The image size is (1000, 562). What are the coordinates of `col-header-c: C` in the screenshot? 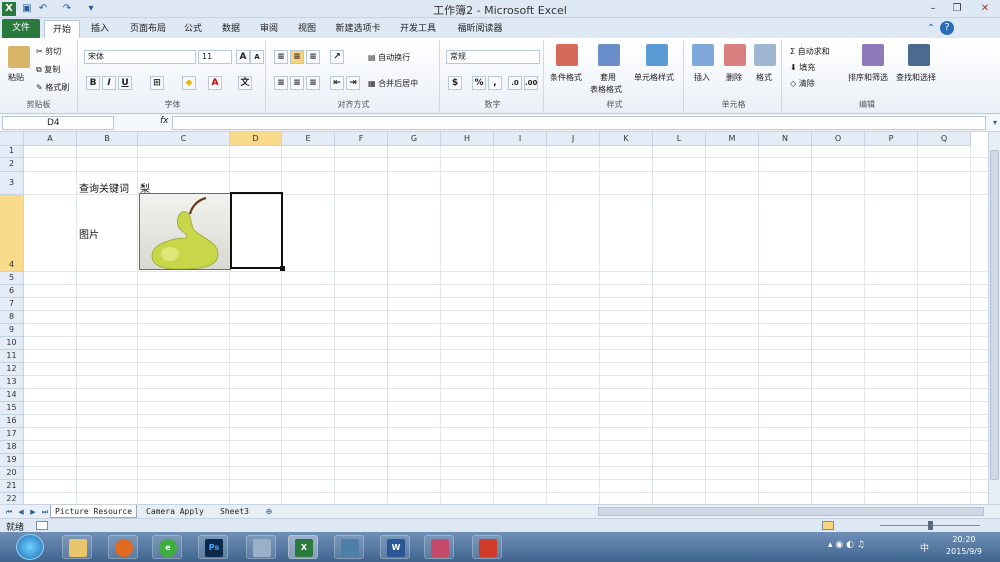 It's located at (184, 139).